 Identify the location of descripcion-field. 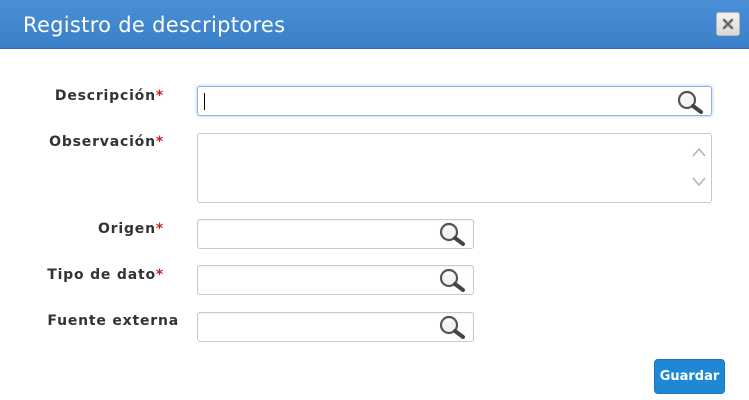
(454, 101).